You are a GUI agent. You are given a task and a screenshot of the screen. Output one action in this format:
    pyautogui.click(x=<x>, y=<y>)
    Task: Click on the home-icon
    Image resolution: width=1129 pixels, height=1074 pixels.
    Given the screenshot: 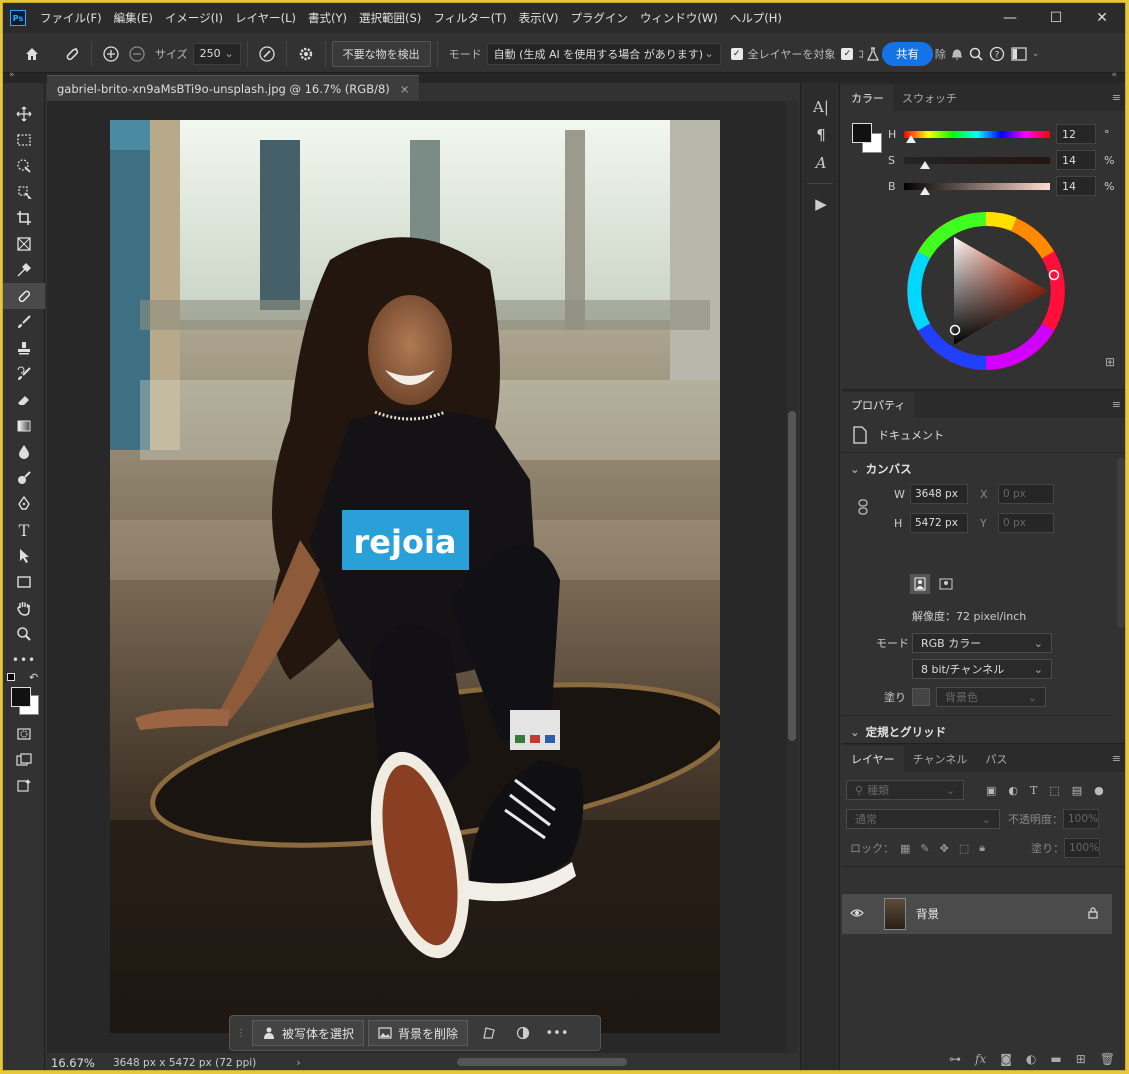 What is the action you would take?
    pyautogui.click(x=32, y=54)
    